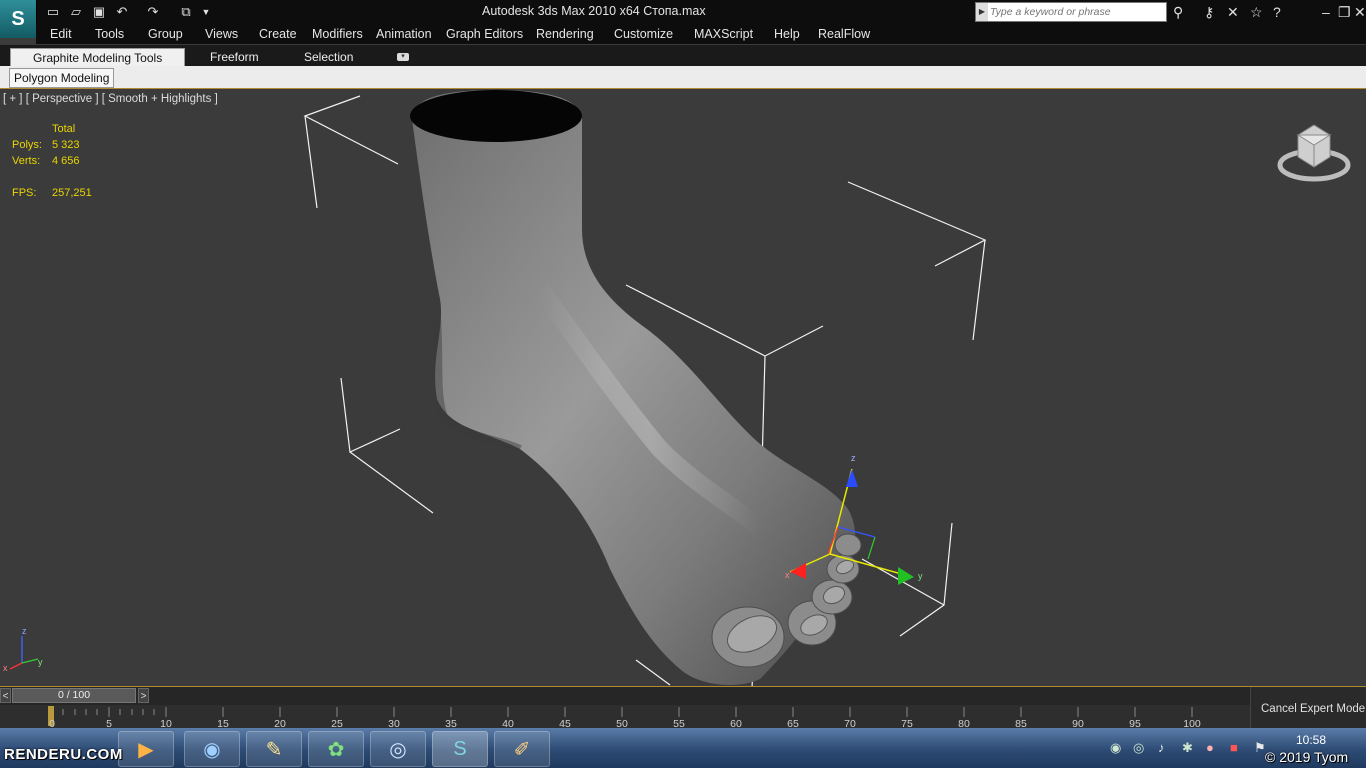  What do you see at coordinates (72, 193) in the screenshot?
I see `stats-fps-value: 257,251` at bounding box center [72, 193].